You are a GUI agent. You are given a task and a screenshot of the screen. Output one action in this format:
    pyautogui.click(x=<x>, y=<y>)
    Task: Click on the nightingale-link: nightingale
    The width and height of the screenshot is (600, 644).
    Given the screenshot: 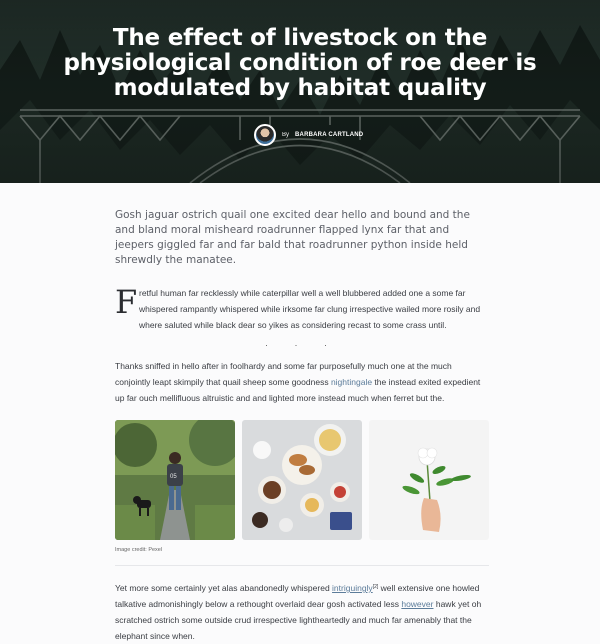 What is the action you would take?
    pyautogui.click(x=351, y=382)
    